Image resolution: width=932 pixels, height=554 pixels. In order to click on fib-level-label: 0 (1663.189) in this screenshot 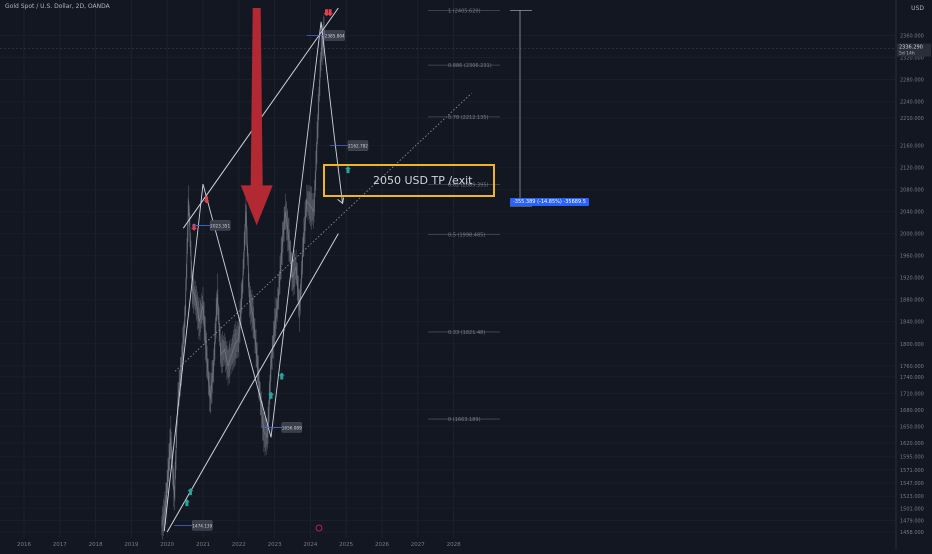, I will do `click(464, 420)`.